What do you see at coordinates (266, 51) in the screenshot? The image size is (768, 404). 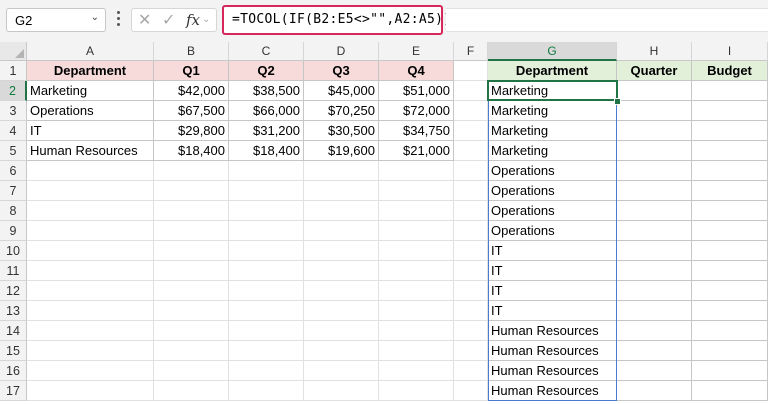 I see `column-header-c: C` at bounding box center [266, 51].